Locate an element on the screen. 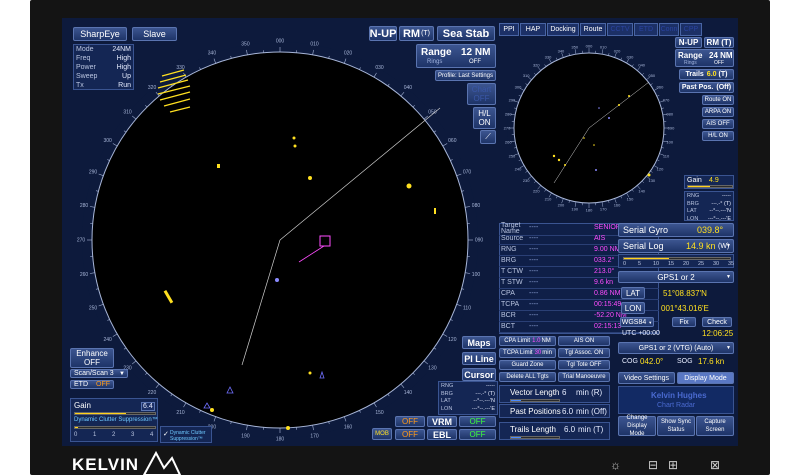 Image resolution: width=800 pixels, height=475 pixels. gain-slider is located at coordinates (115, 413).